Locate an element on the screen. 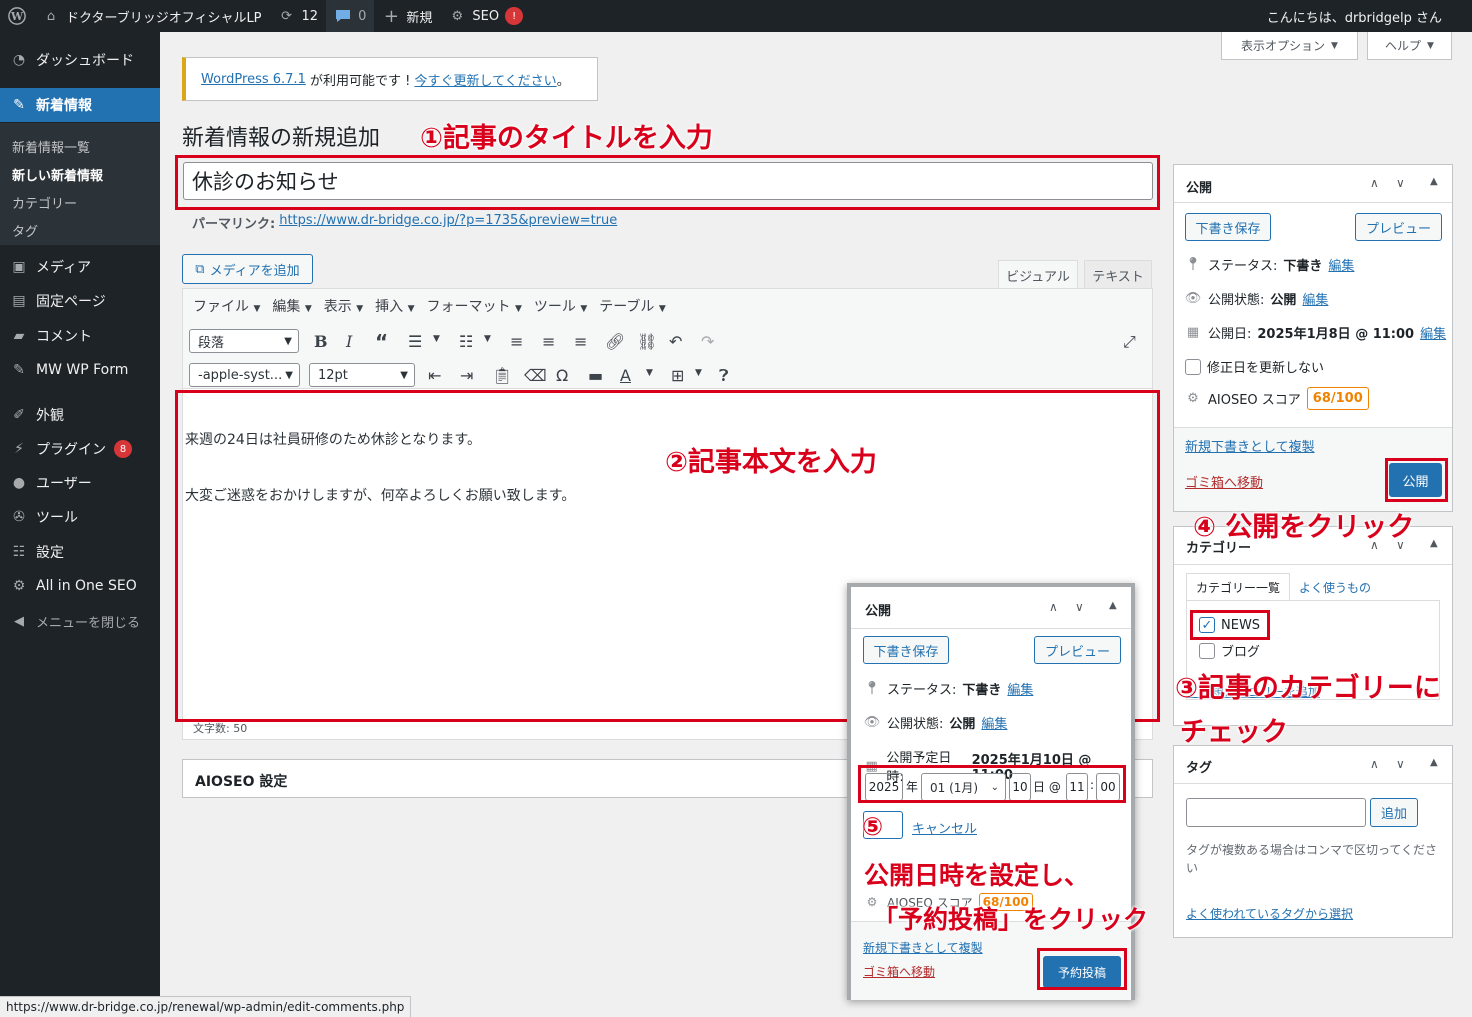  new-content-link: + 新規 is located at coordinates (407, 16).